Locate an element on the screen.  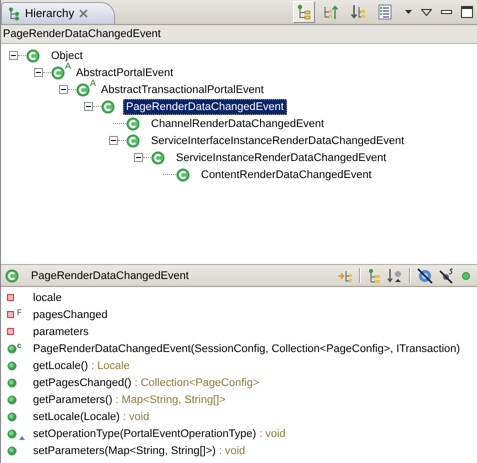
member-item: getPagesChanged() : Collection<PageConfig> is located at coordinates (146, 382).